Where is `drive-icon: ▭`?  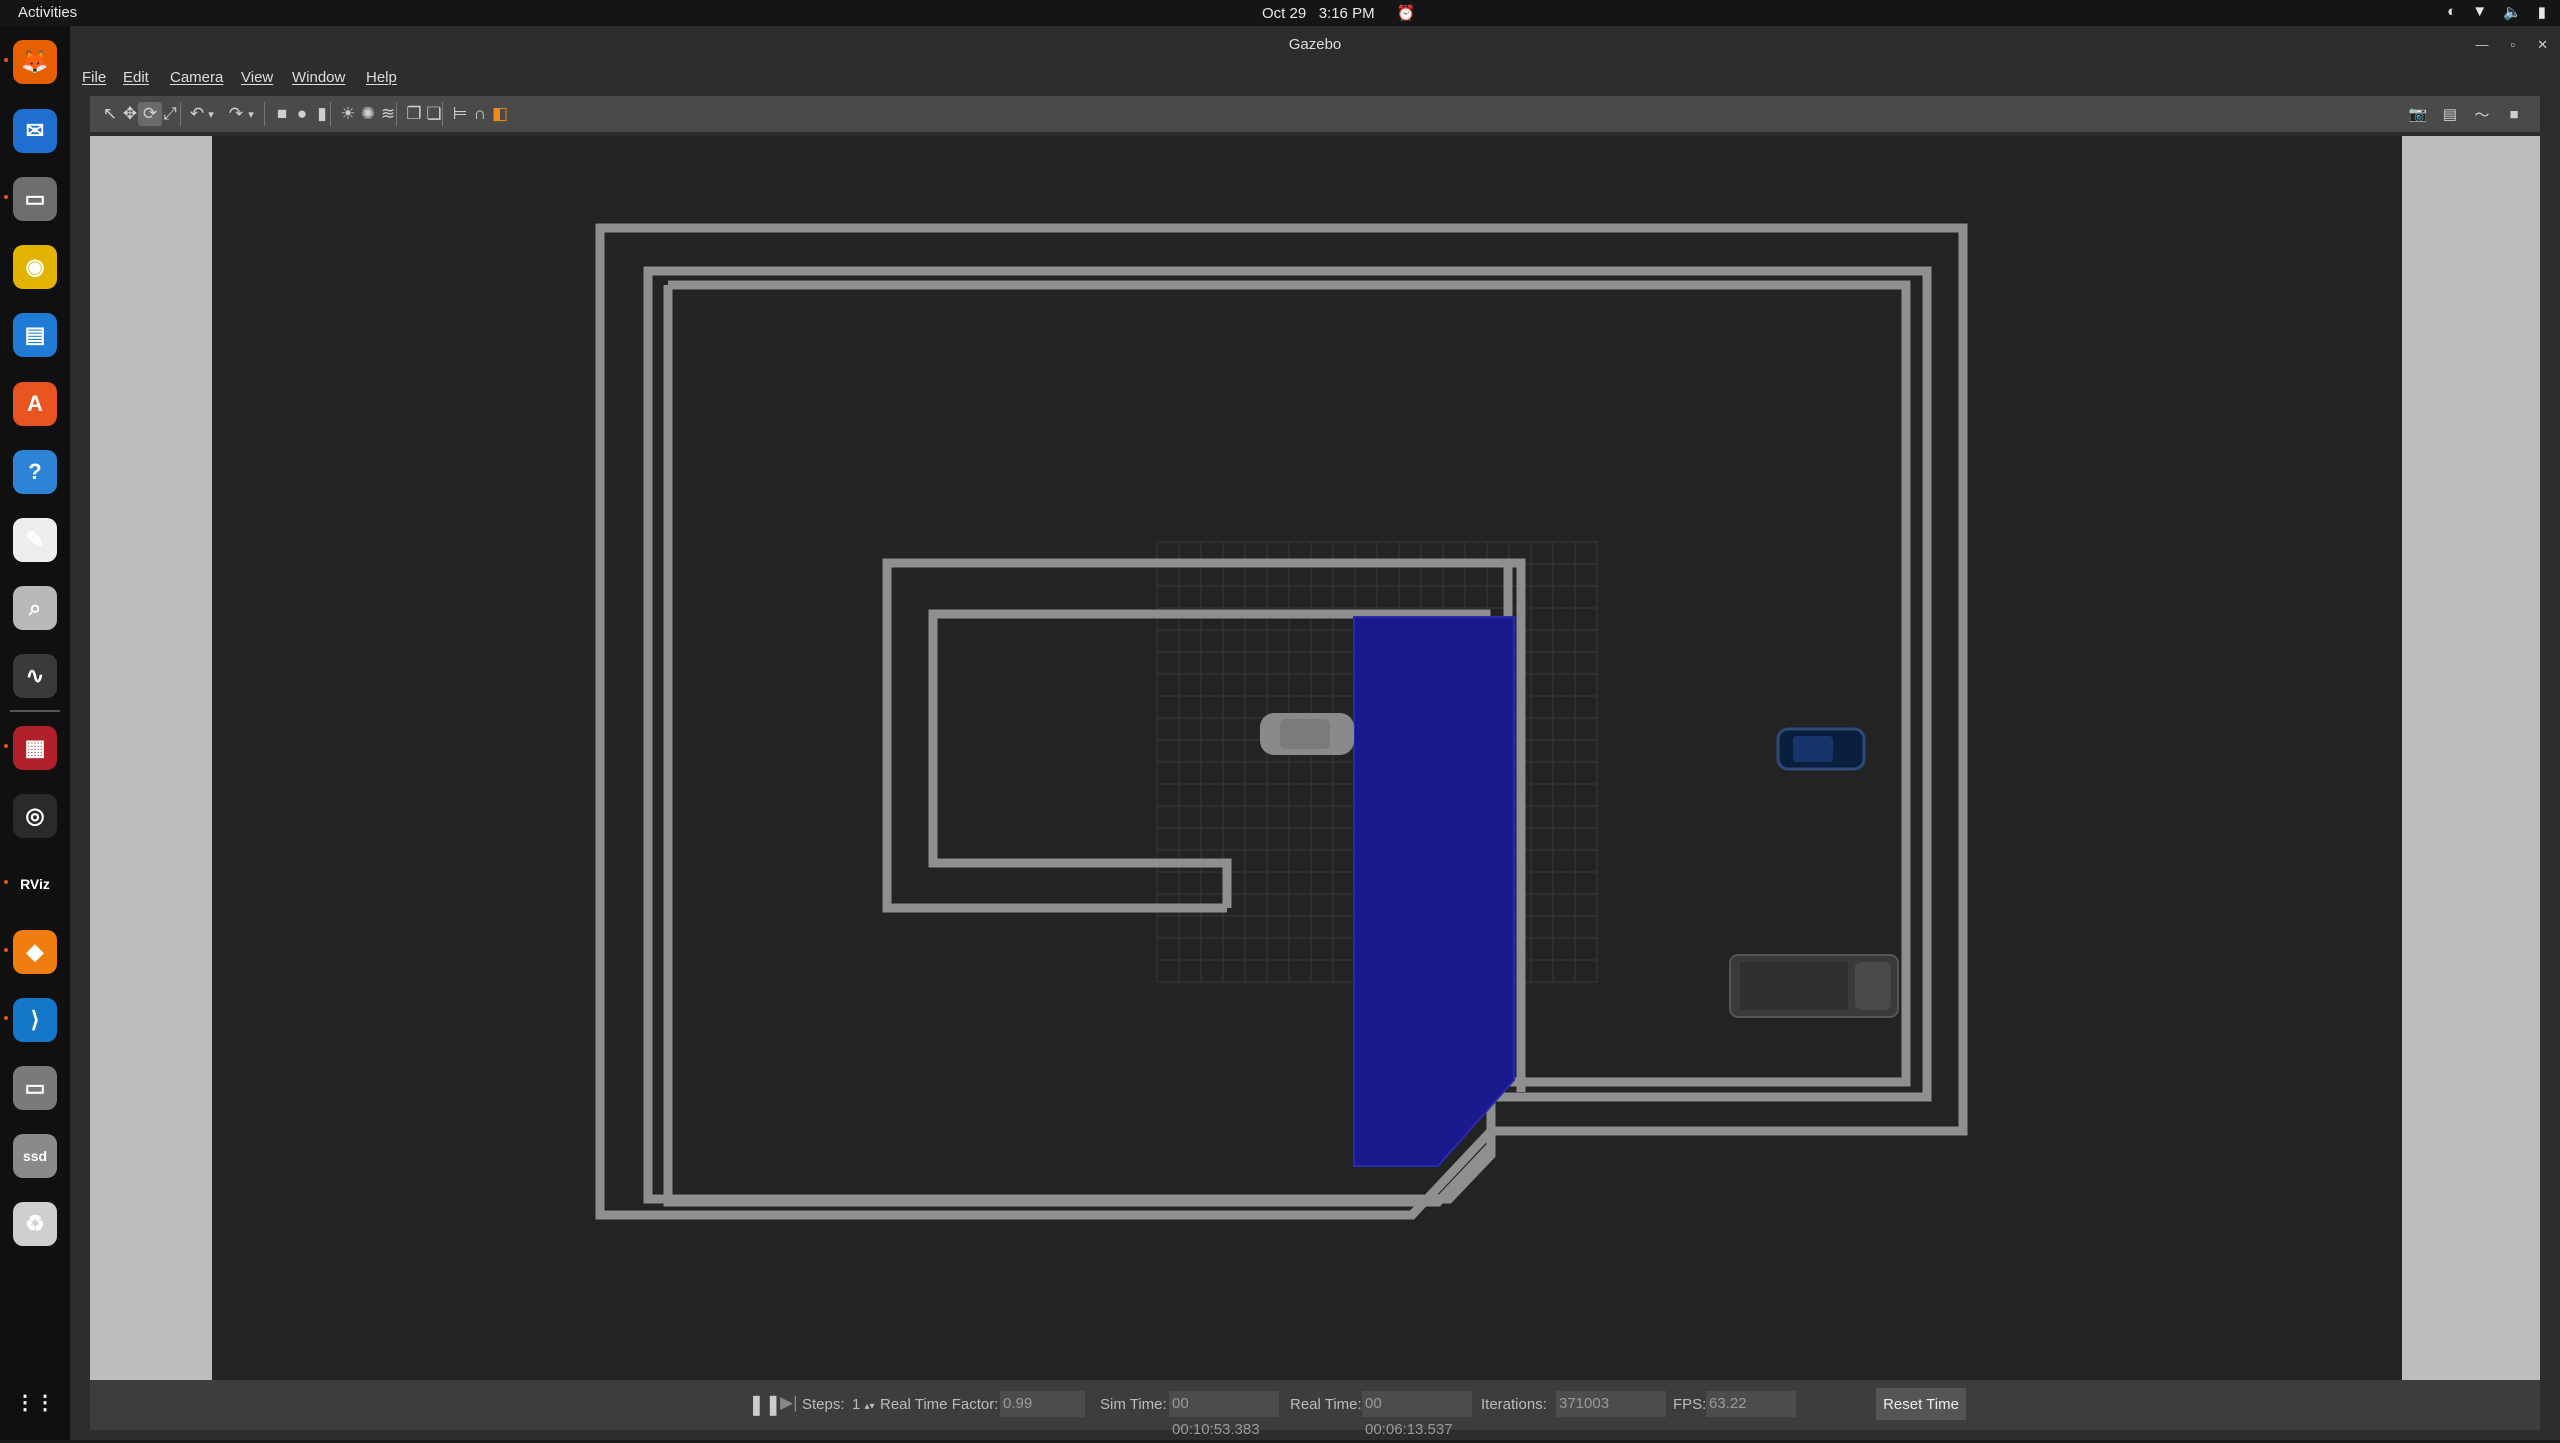 drive-icon: ▭ is located at coordinates (35, 1088).